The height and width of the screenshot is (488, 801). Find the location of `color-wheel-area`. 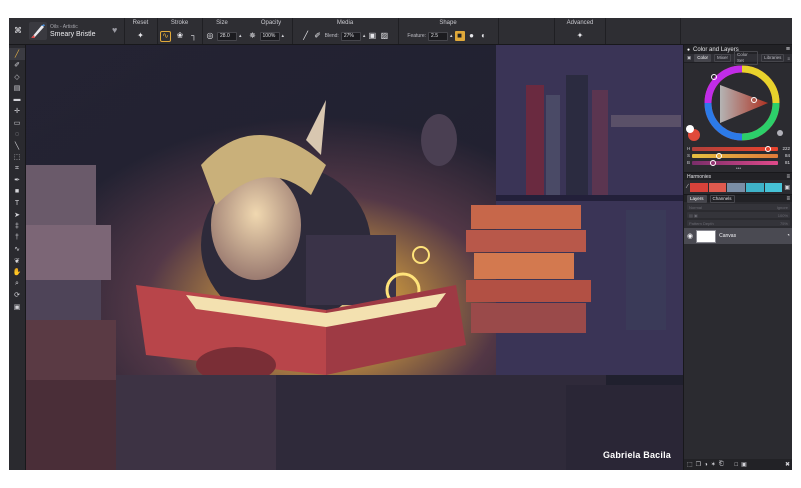

color-wheel-area is located at coordinates (738, 104).